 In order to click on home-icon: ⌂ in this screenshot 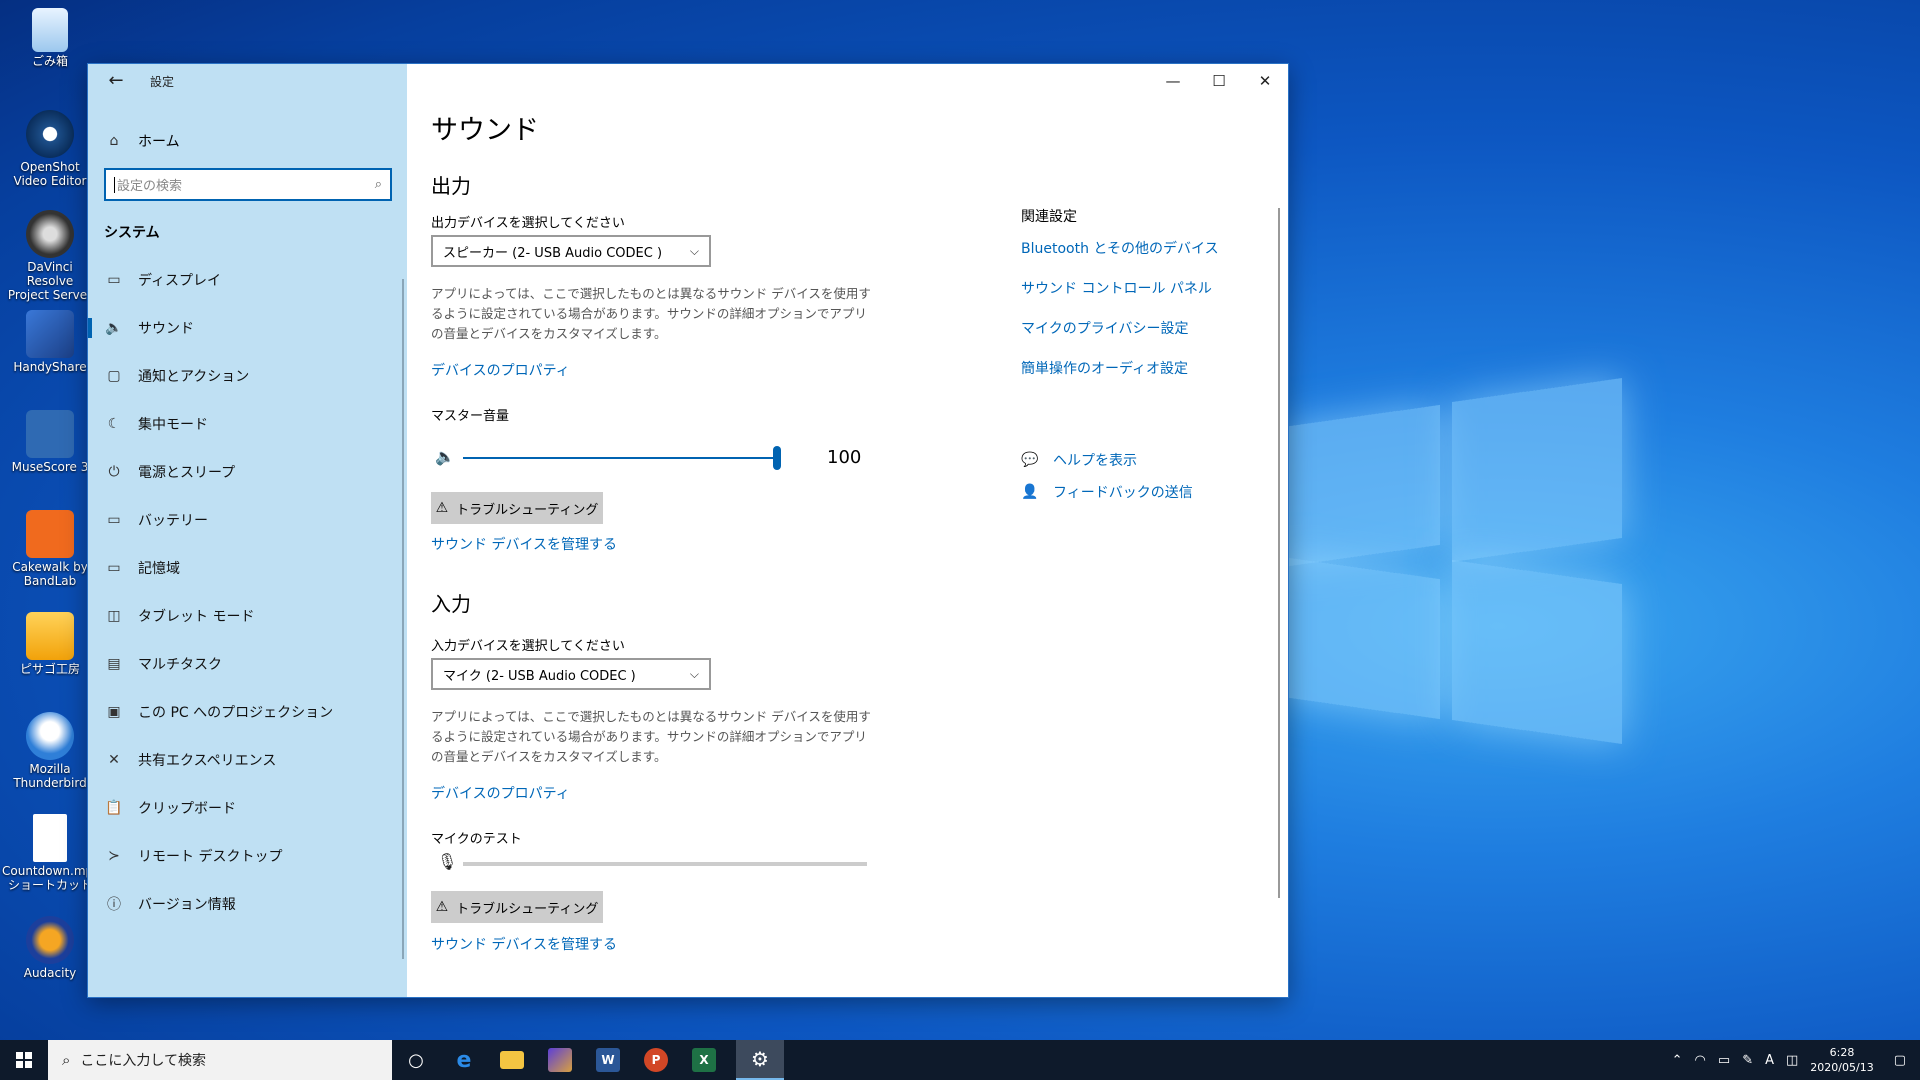, I will do `click(114, 141)`.